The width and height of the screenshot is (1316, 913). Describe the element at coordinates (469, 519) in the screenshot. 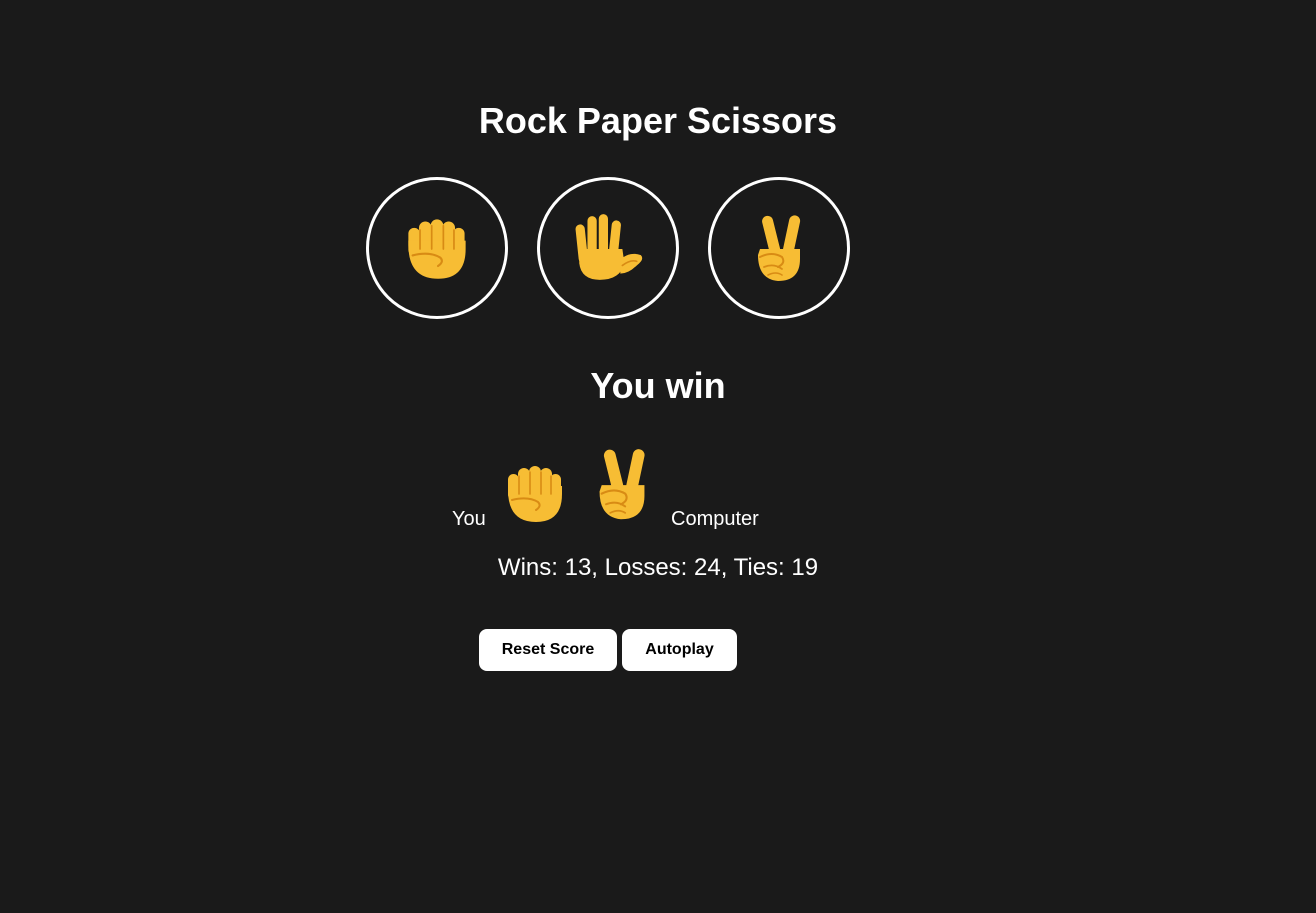

I see `you-label: You` at that location.